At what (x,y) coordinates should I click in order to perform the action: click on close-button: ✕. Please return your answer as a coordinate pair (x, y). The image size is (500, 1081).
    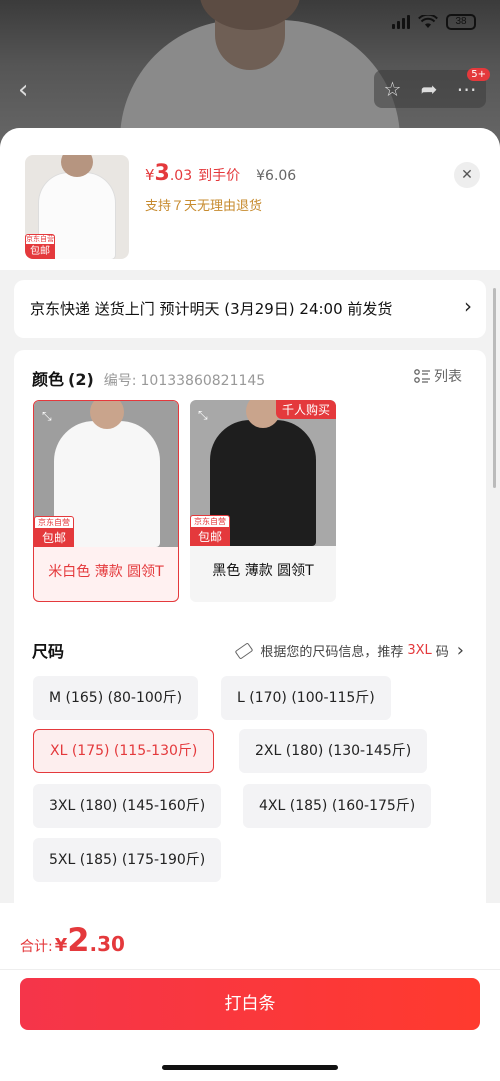
    Looking at the image, I should click on (467, 175).